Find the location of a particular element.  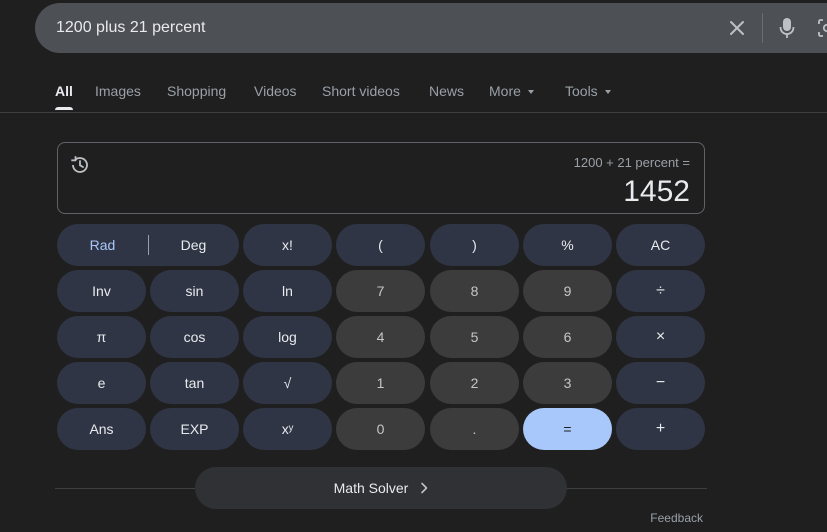

search-divider is located at coordinates (762, 28).